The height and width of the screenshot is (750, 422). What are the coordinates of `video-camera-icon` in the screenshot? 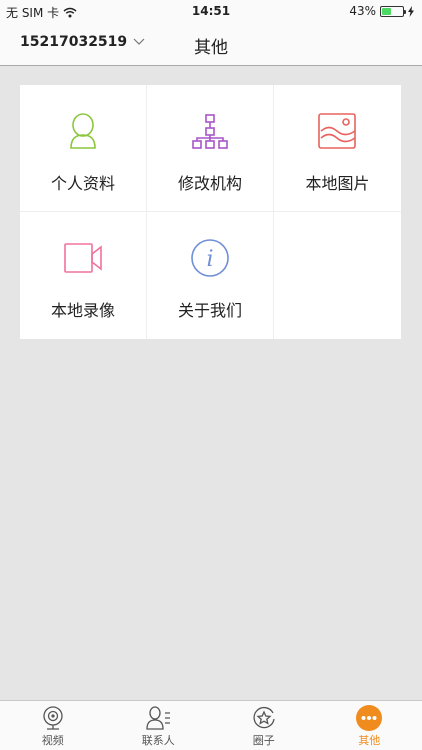 It's located at (83, 258).